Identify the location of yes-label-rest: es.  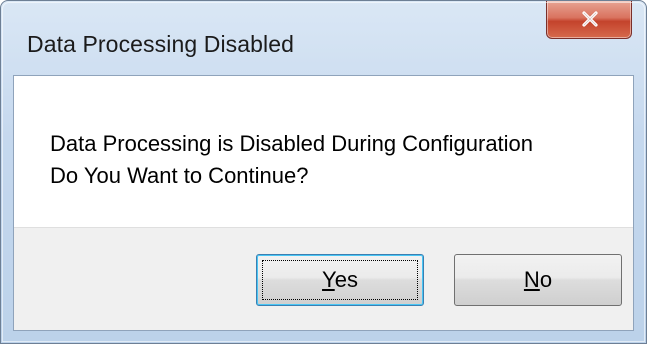
(346, 279).